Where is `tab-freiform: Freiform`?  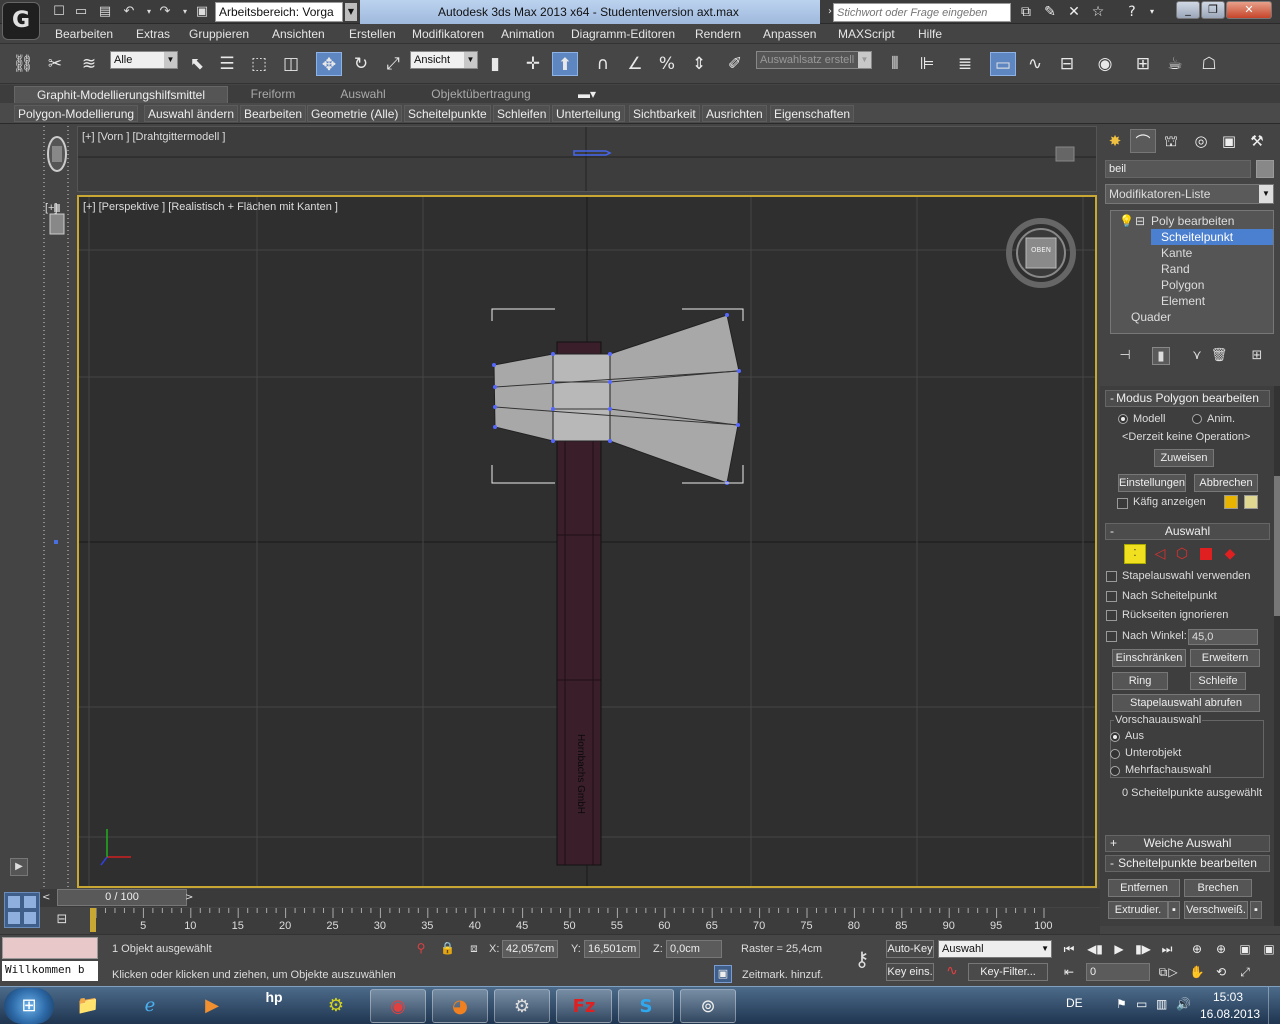 tab-freiform: Freiform is located at coordinates (273, 94).